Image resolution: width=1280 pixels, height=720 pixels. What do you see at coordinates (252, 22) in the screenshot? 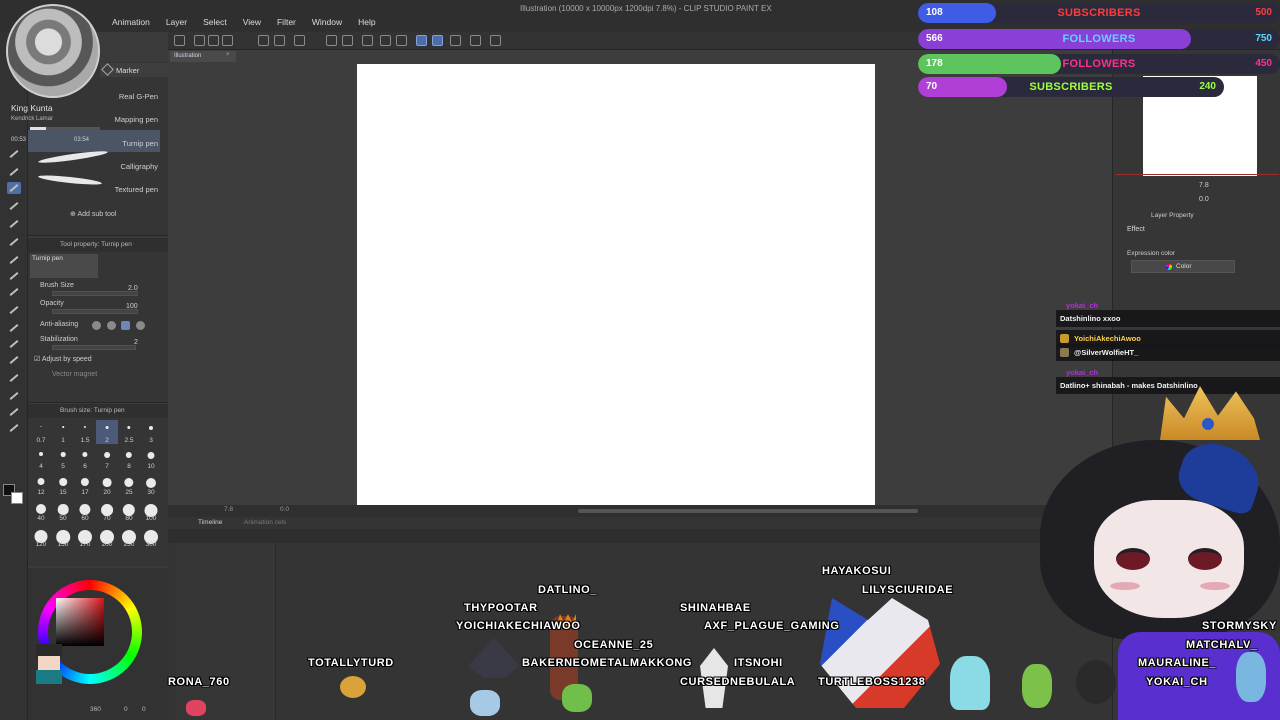
I see `menu-view: View` at bounding box center [252, 22].